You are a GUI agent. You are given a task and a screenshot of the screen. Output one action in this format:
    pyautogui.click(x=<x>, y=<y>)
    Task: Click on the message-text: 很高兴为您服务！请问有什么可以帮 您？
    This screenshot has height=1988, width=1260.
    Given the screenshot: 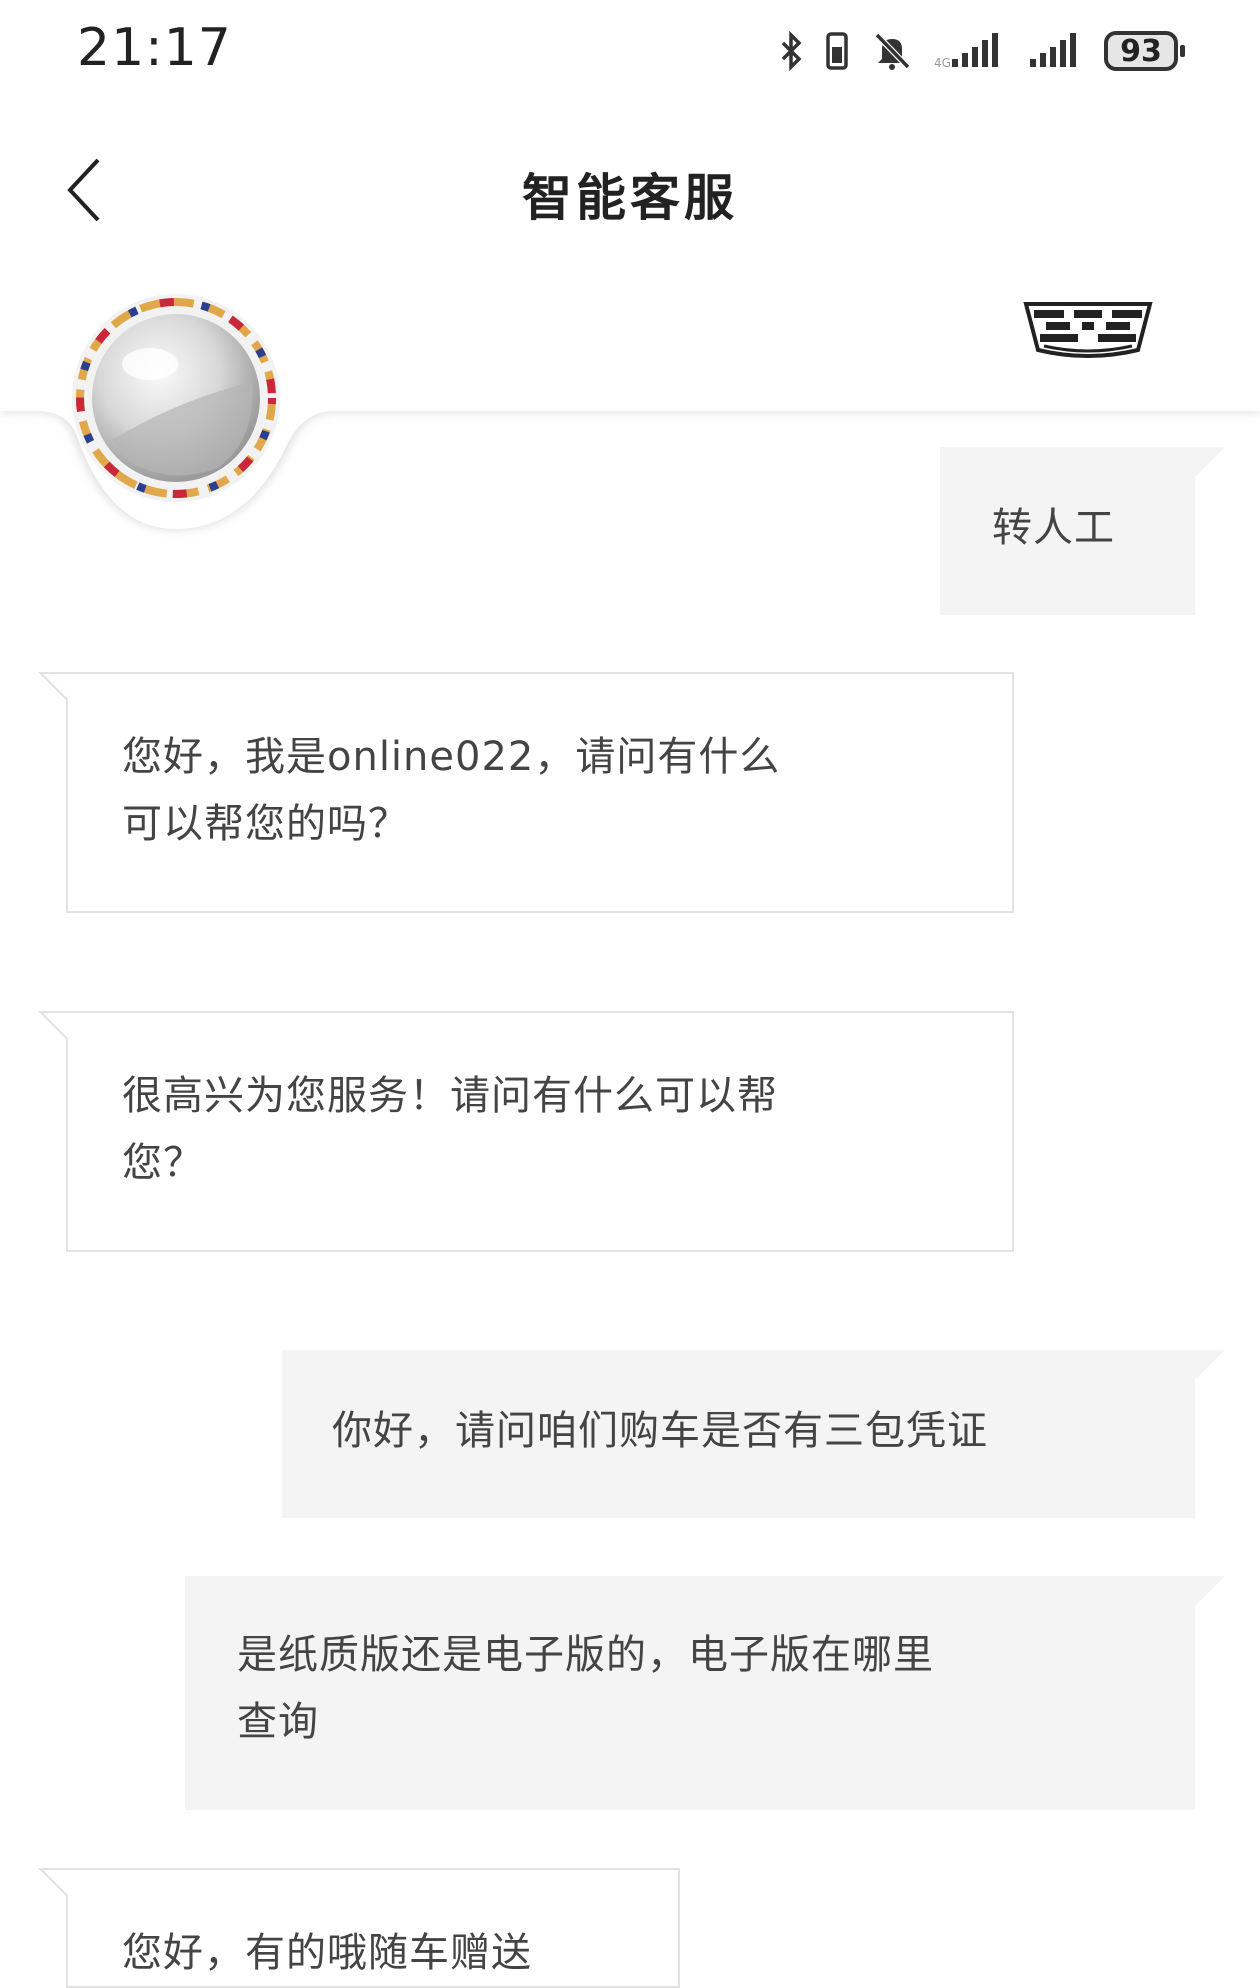 What is the action you would take?
    pyautogui.click(x=450, y=1130)
    